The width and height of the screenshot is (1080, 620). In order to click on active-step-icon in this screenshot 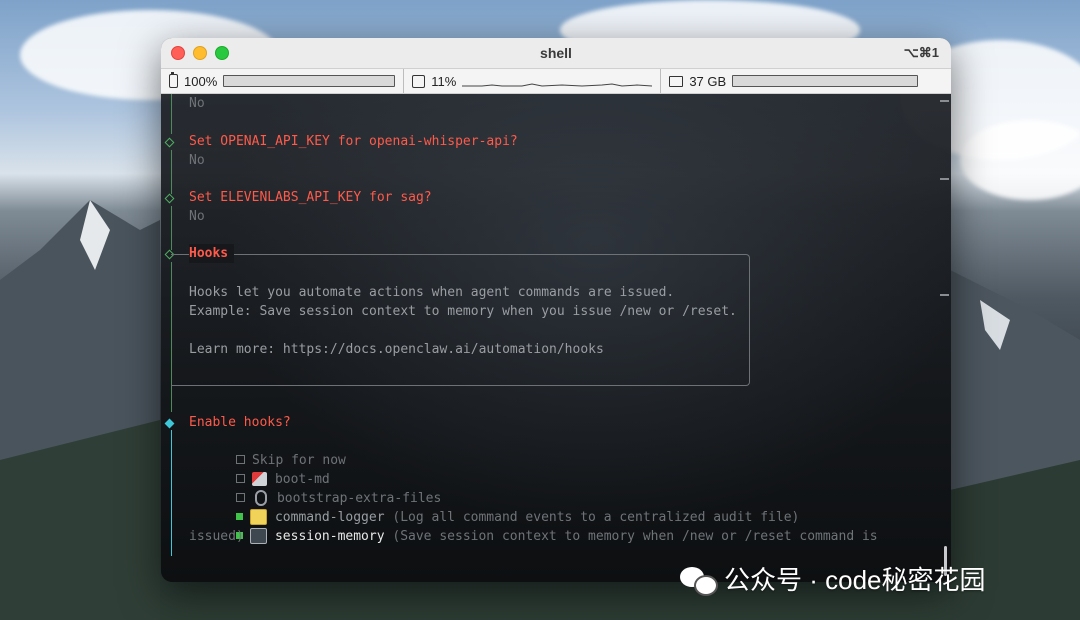, I will do `click(169, 423)`.